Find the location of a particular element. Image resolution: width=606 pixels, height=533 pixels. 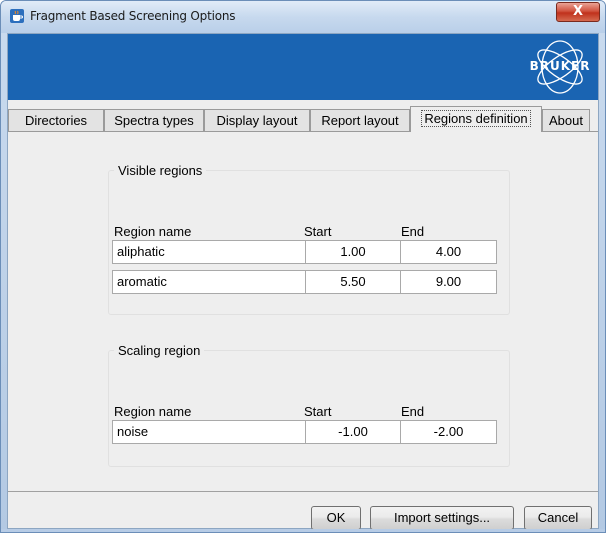

tab-report-layout: Report layout is located at coordinates (360, 120).